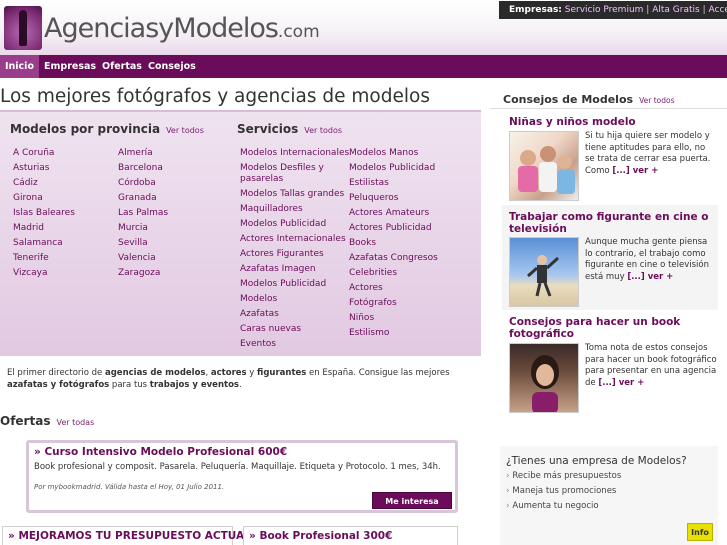 The width and height of the screenshot is (727, 545). What do you see at coordinates (604, 10) in the screenshot?
I see `servicio-premium-link: Servicio Premium` at bounding box center [604, 10].